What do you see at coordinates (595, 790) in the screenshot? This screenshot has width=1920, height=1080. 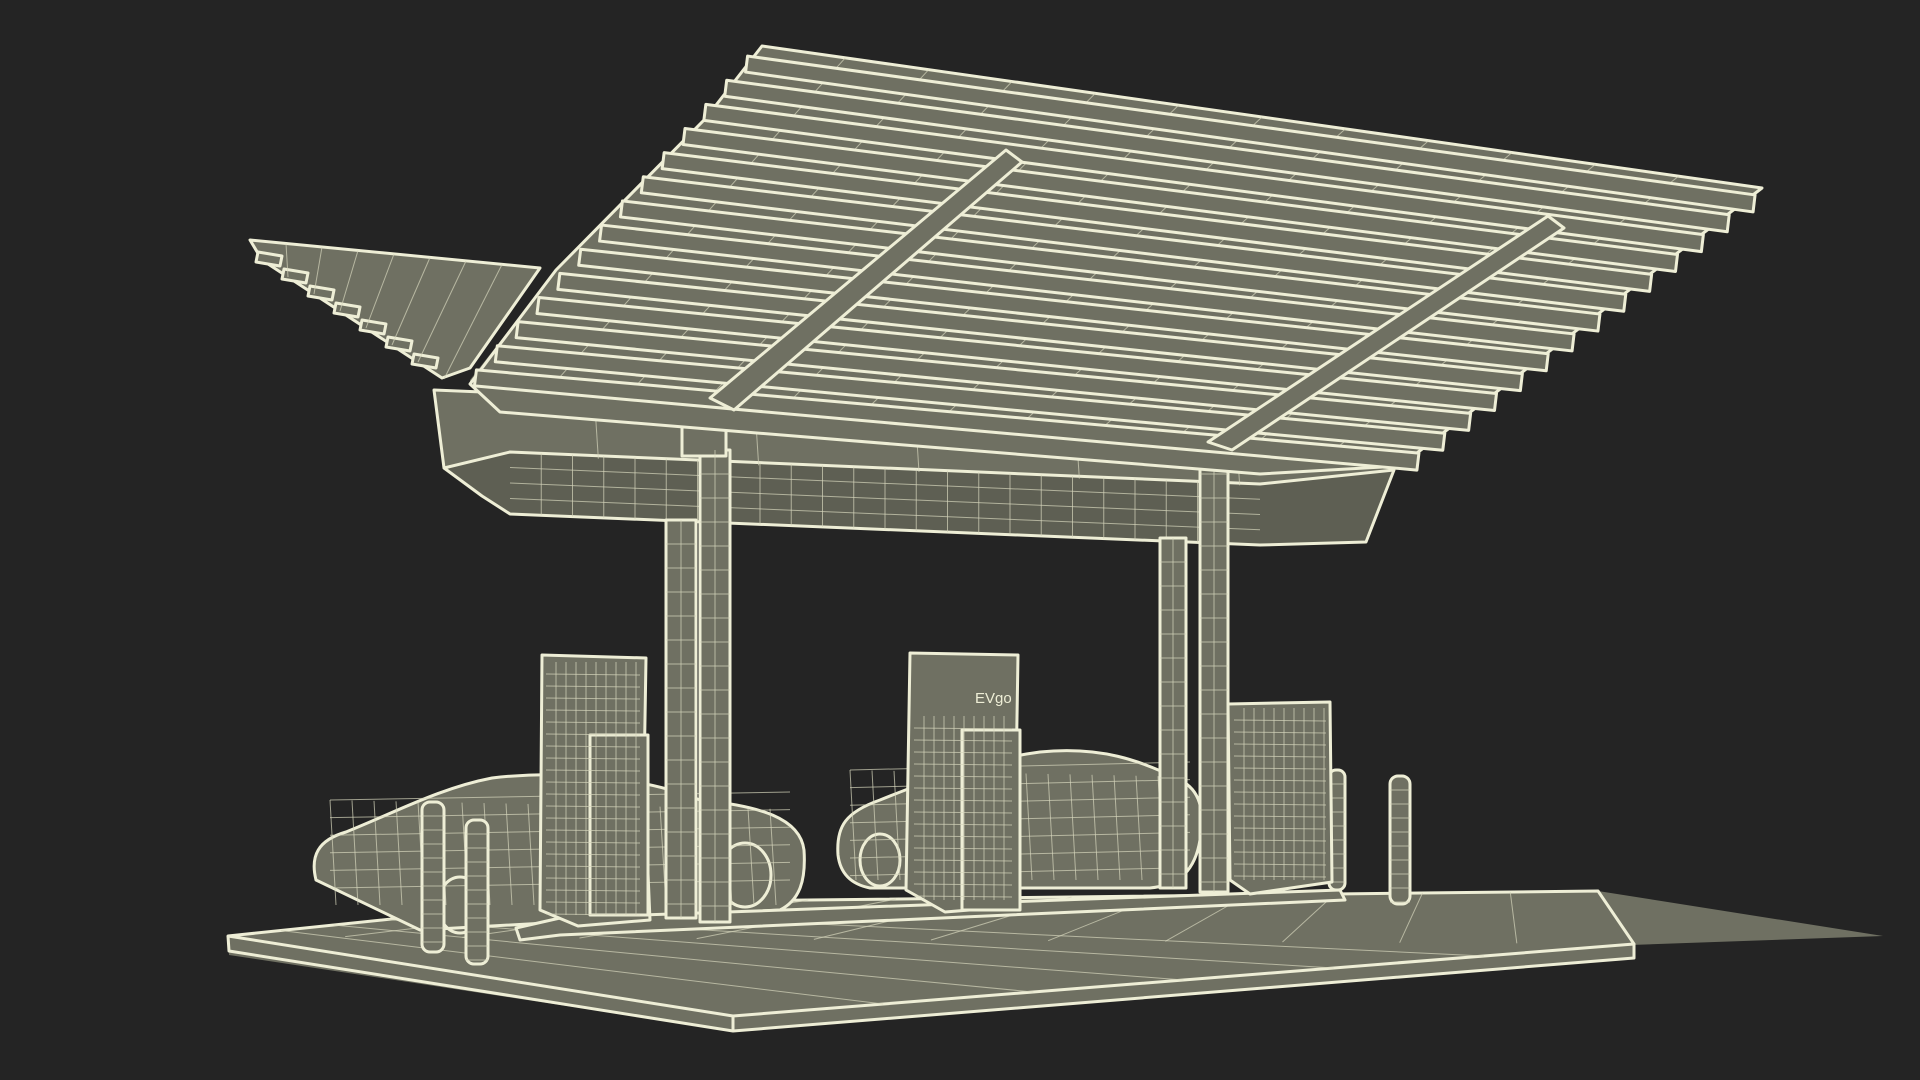 I see `charger-left` at bounding box center [595, 790].